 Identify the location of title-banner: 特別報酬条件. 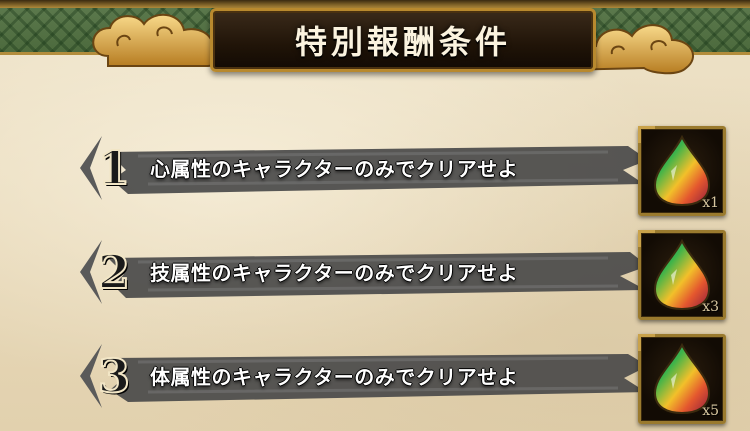
(403, 40).